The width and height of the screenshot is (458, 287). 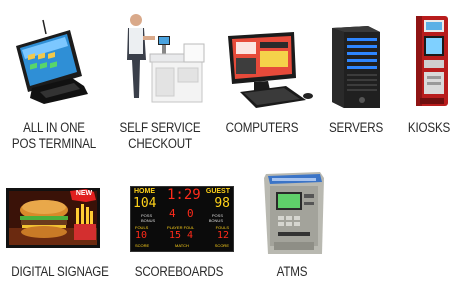 I want to click on scoreboard-home-fouls: 10, so click(x=141, y=235).